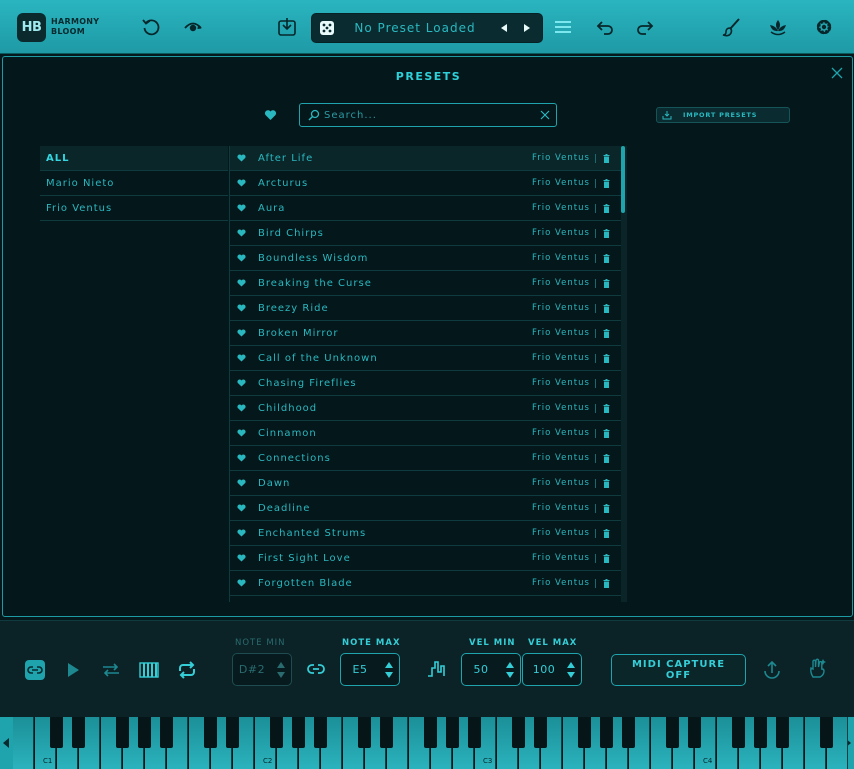 Image resolution: width=854 pixels, height=769 pixels. I want to click on keyboard-scroll-left, so click(6, 743).